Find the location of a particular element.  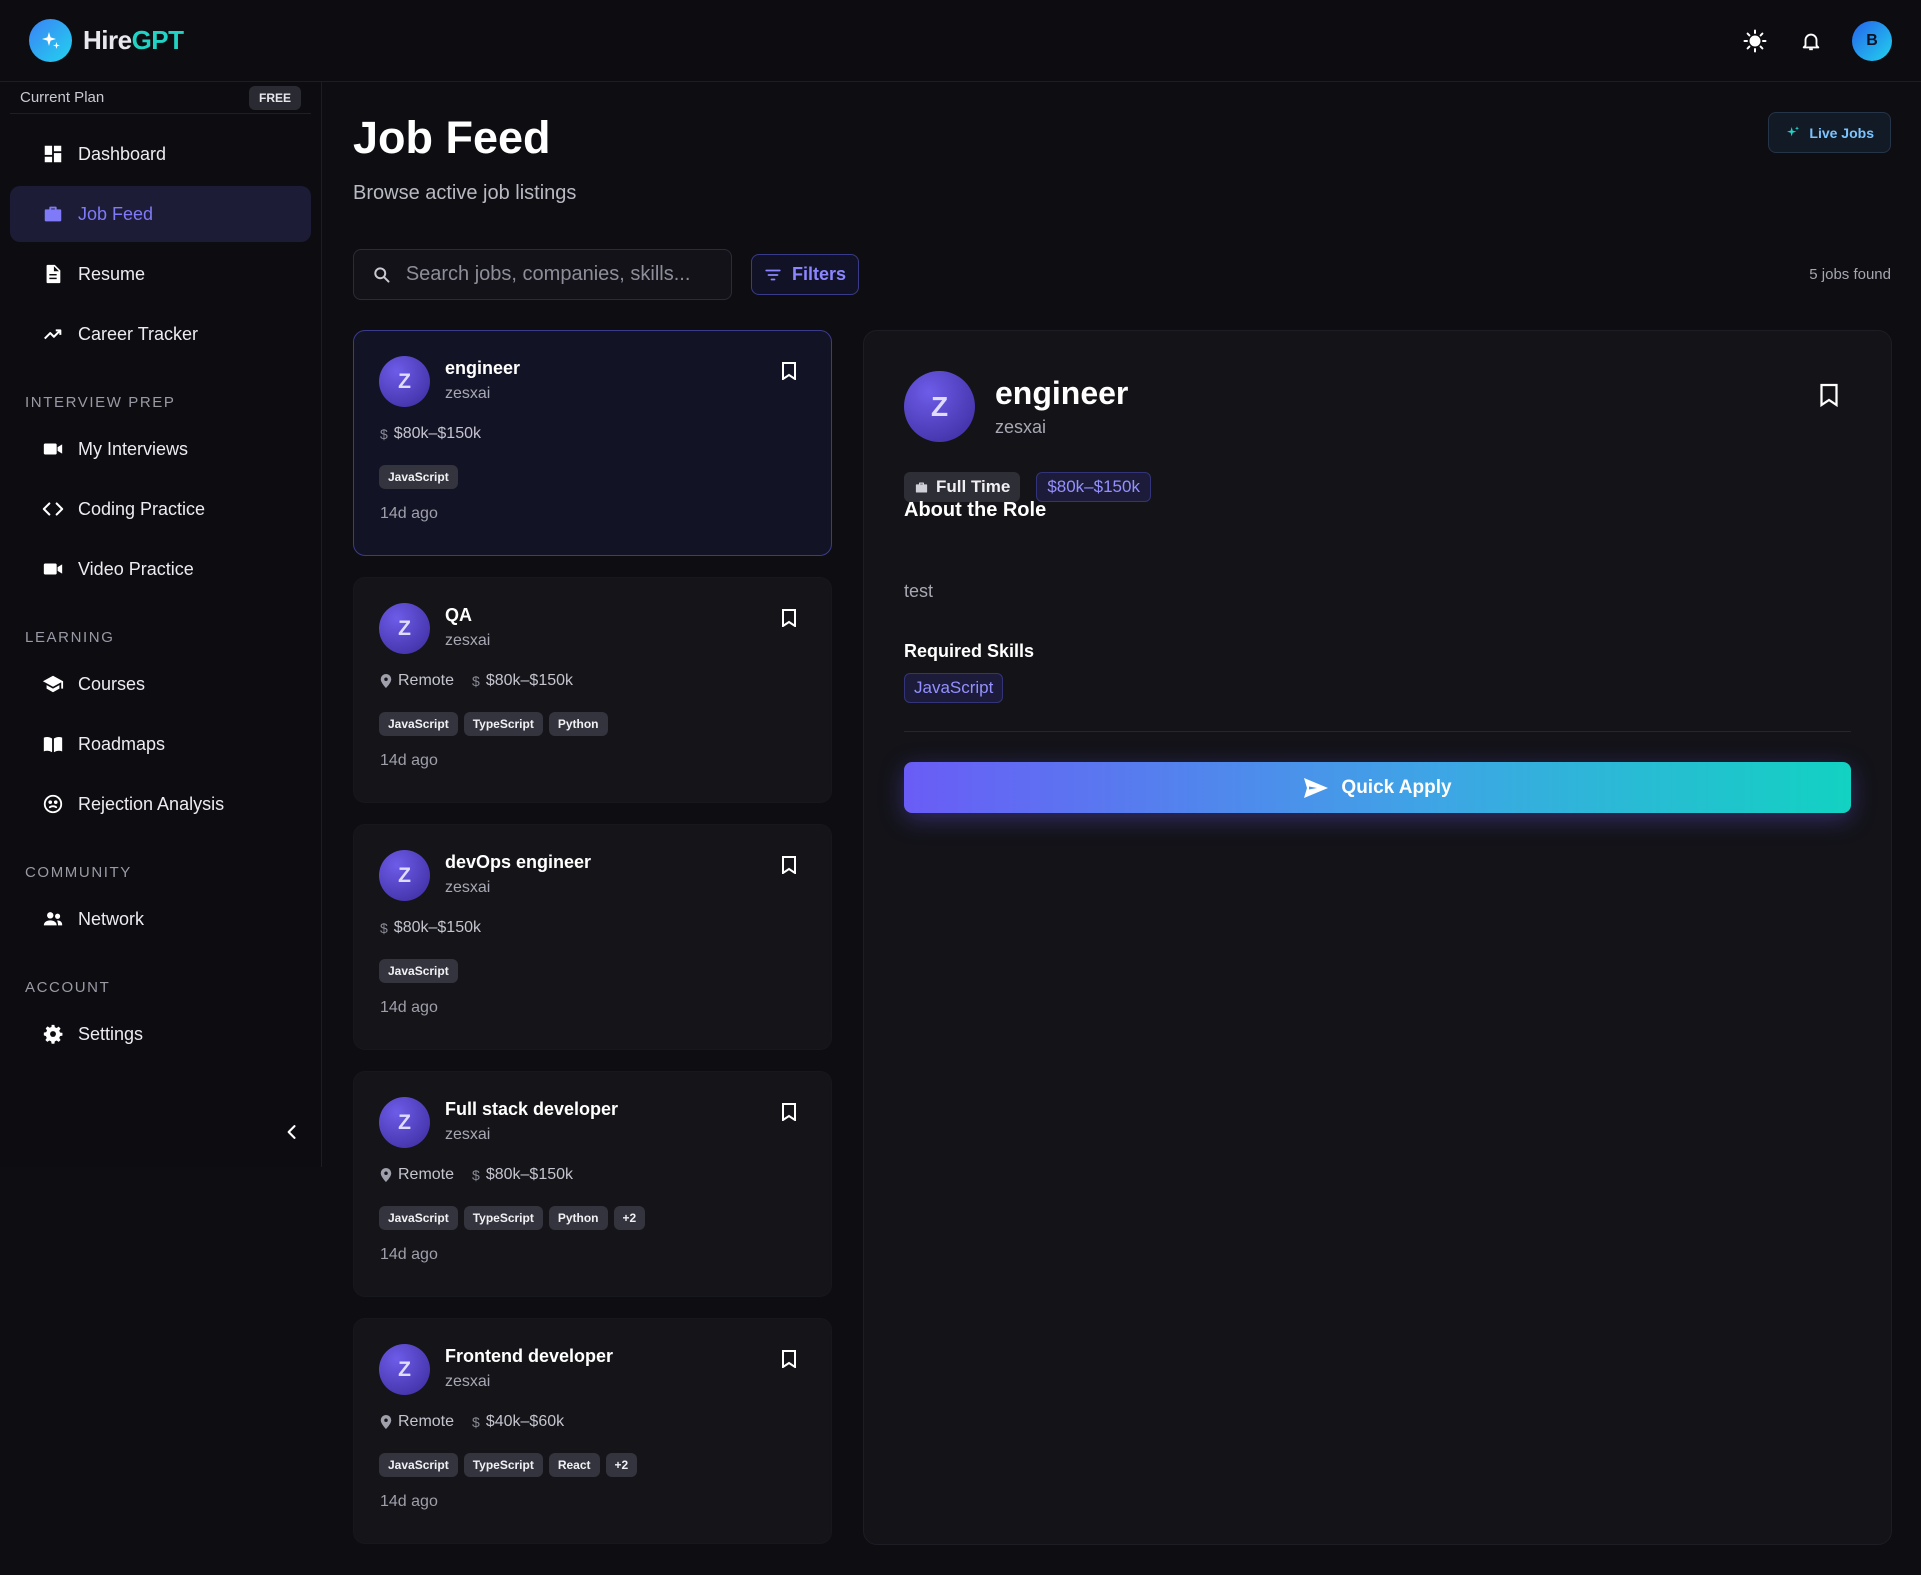

code-icon is located at coordinates (53, 509).